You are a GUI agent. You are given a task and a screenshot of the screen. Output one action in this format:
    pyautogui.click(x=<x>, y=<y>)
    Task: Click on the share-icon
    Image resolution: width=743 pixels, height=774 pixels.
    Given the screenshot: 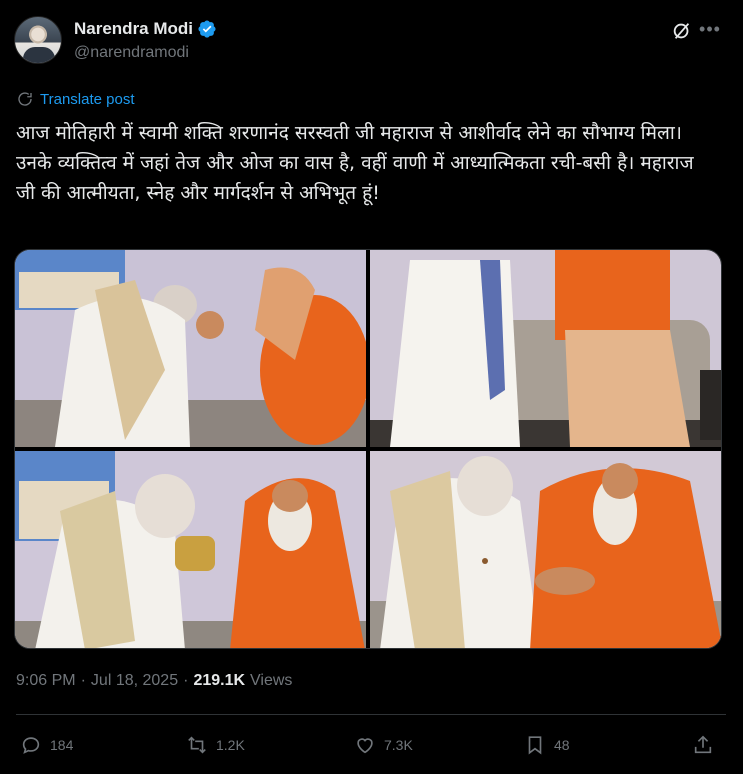 What is the action you would take?
    pyautogui.click(x=703, y=744)
    